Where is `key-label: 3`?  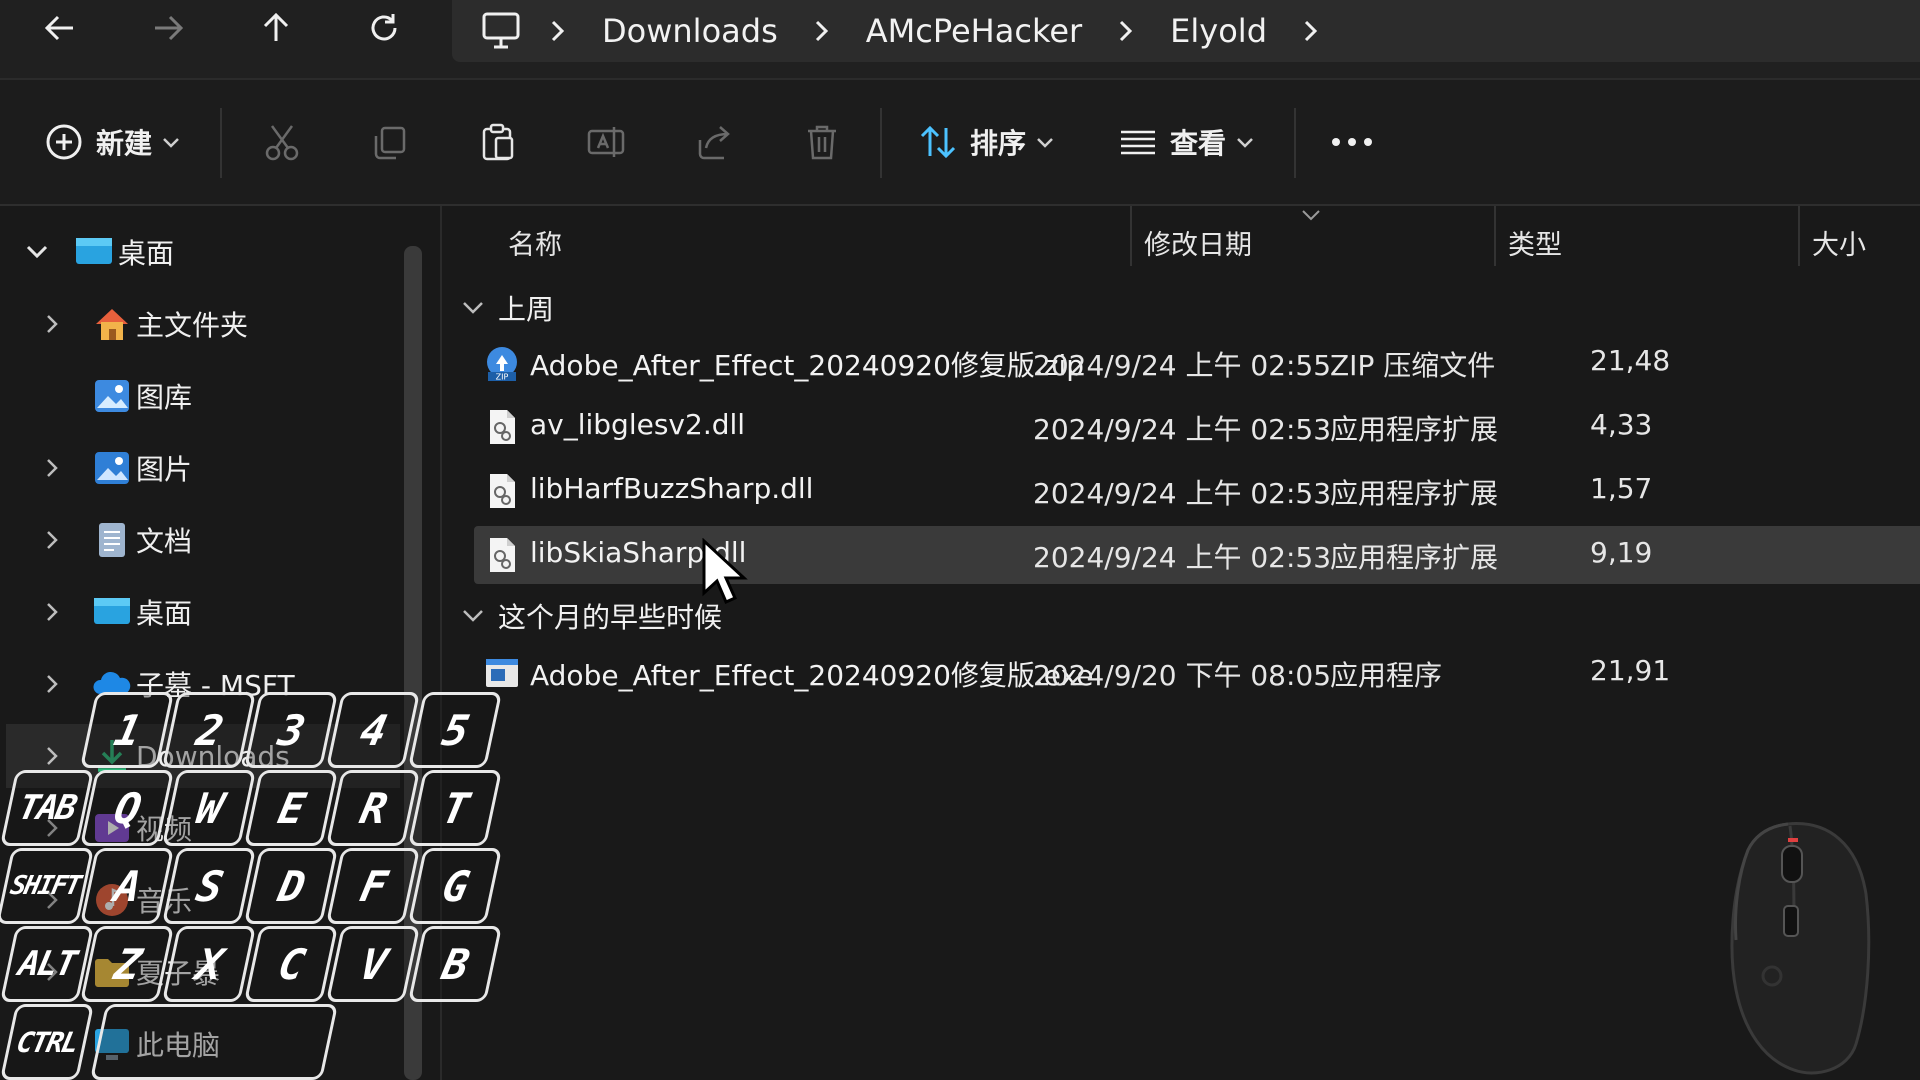
key-label: 3 is located at coordinates (291, 730).